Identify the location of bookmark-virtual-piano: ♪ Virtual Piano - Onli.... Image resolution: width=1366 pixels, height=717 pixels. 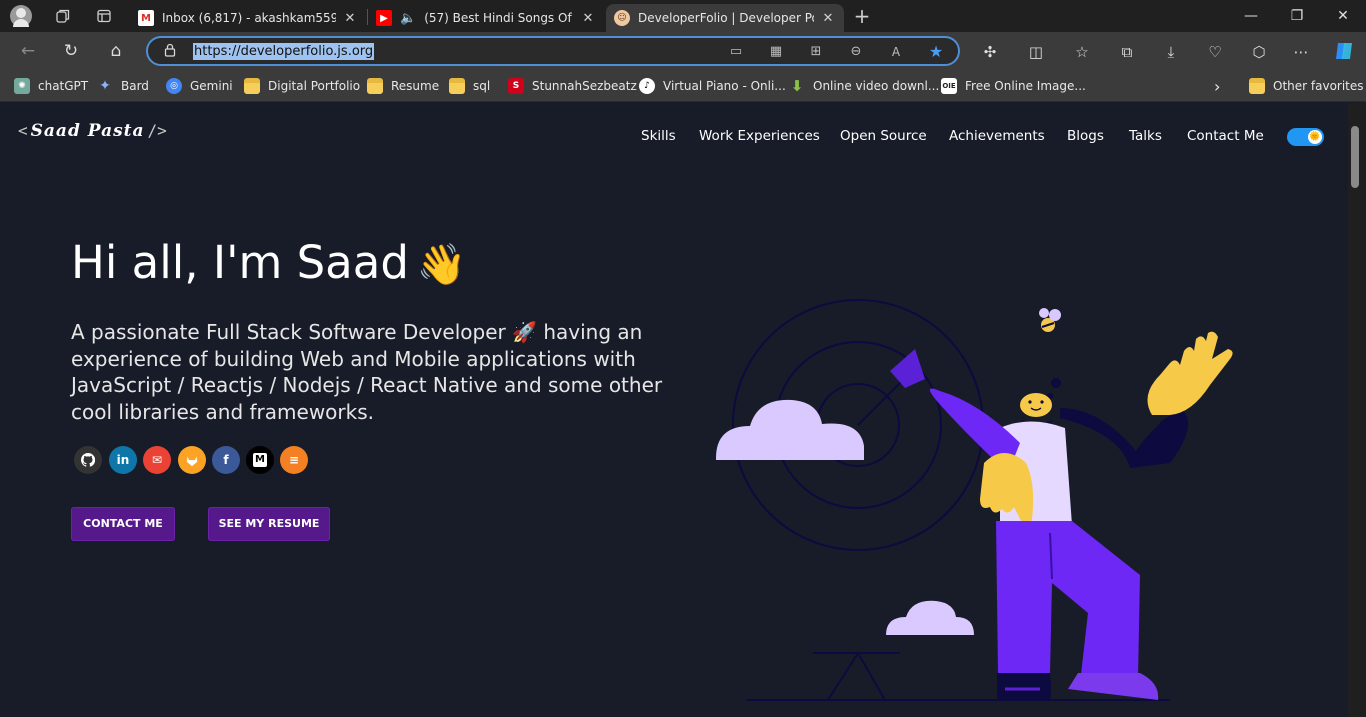
(712, 86).